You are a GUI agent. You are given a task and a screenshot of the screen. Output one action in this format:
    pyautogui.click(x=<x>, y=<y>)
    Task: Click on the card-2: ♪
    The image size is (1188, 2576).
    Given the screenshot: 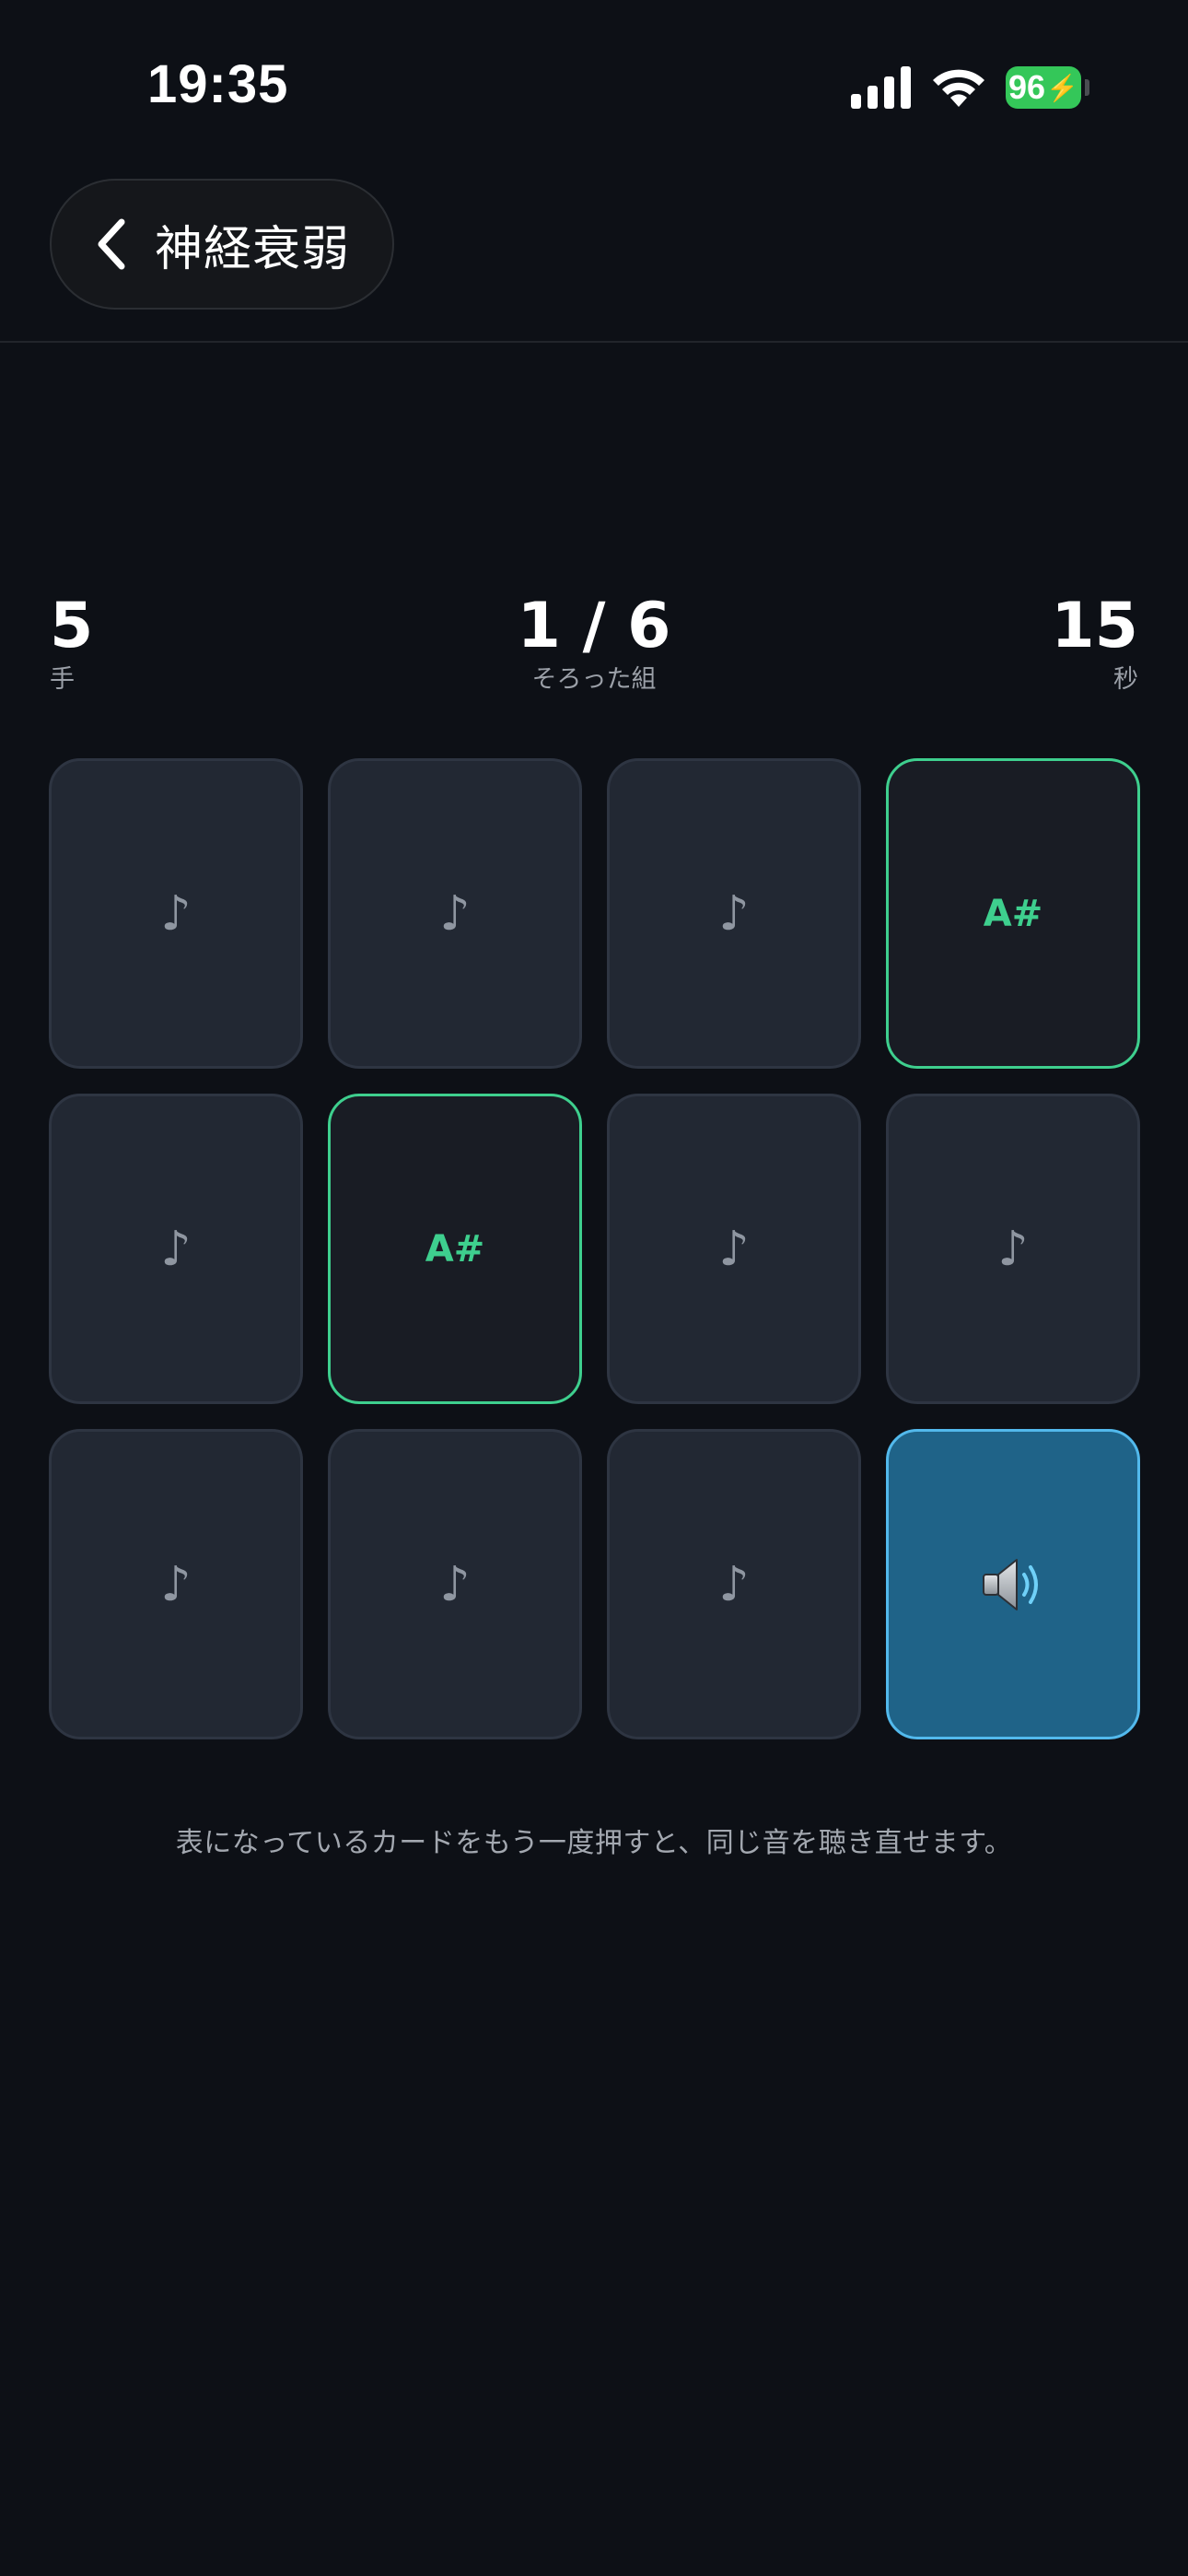 What is the action you would take?
    pyautogui.click(x=455, y=913)
    